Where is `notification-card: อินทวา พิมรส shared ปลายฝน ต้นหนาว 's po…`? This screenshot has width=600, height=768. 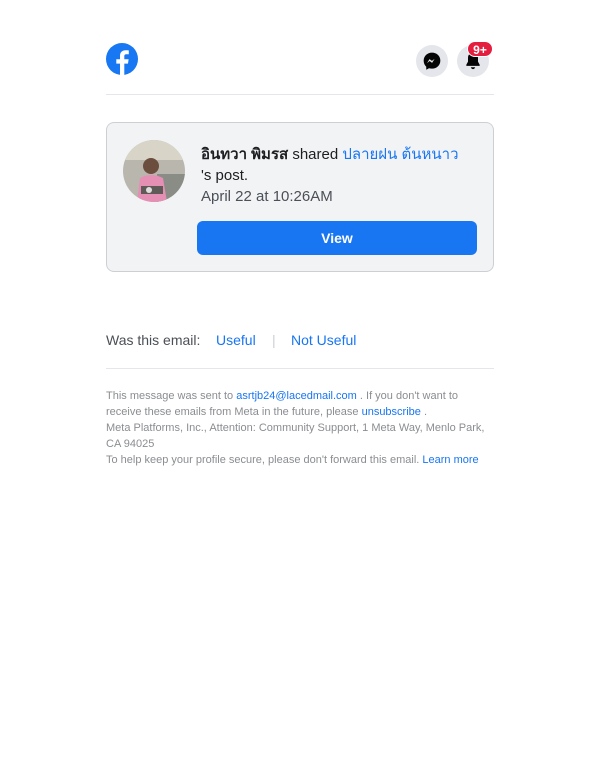
notification-card: อินทวา พิมรส shared ปลายฝน ต้นหนาว 's po… is located at coordinates (300, 197).